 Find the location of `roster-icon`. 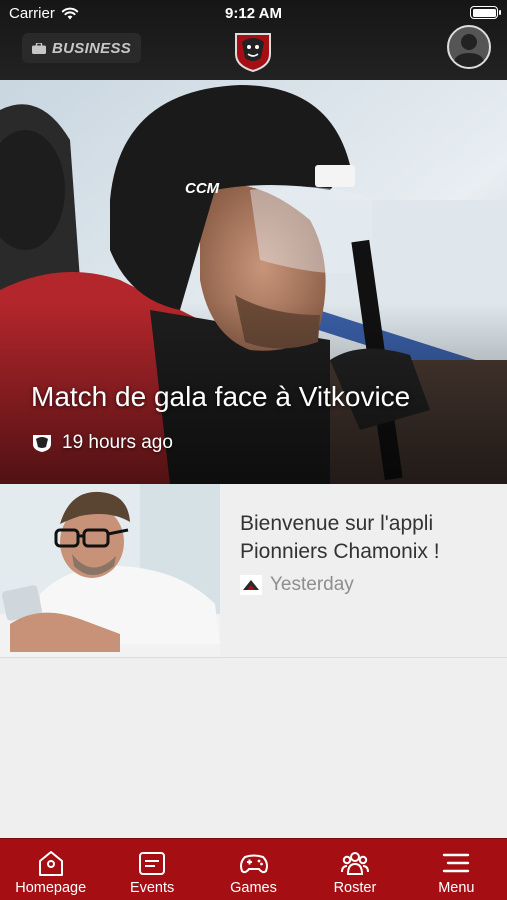

roster-icon is located at coordinates (354, 863).